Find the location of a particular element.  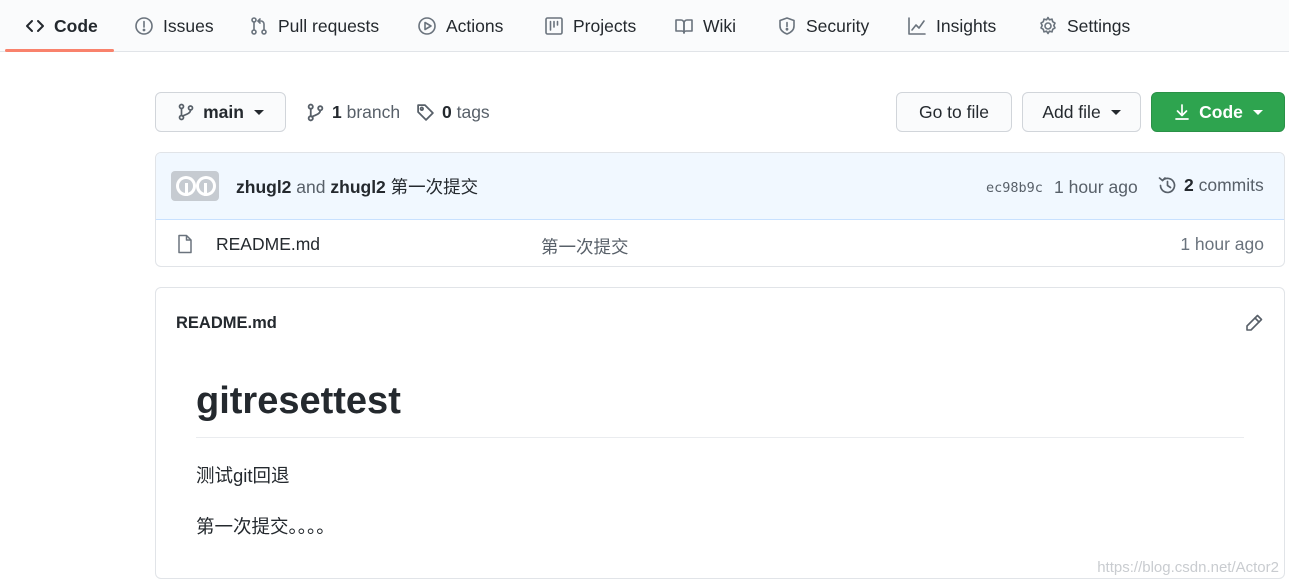

tag-word: tags is located at coordinates (473, 111).